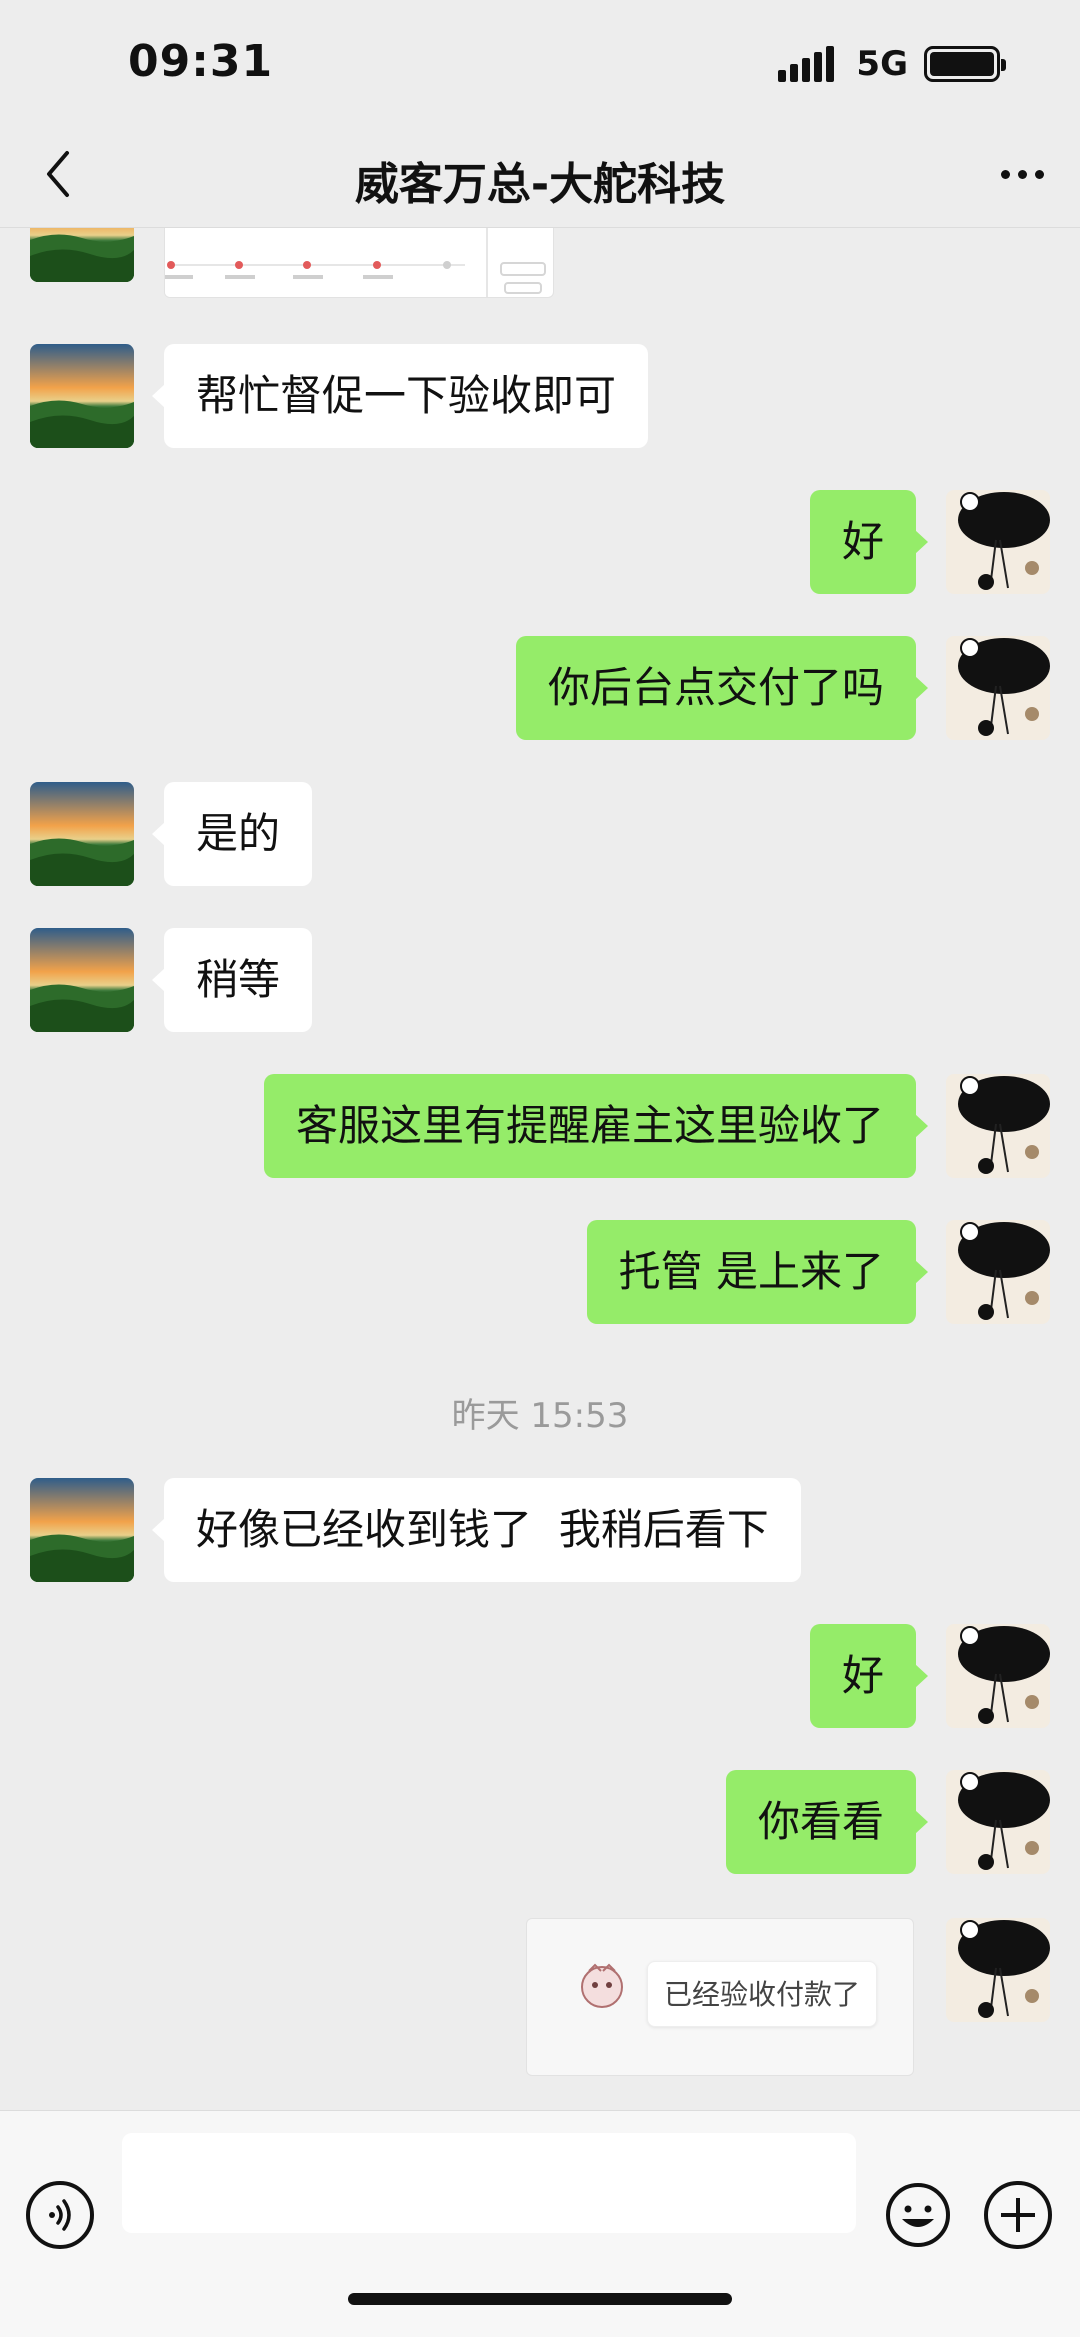 This screenshot has height=2337, width=1080. What do you see at coordinates (1005, 174) in the screenshot?
I see `more-dots-icon` at bounding box center [1005, 174].